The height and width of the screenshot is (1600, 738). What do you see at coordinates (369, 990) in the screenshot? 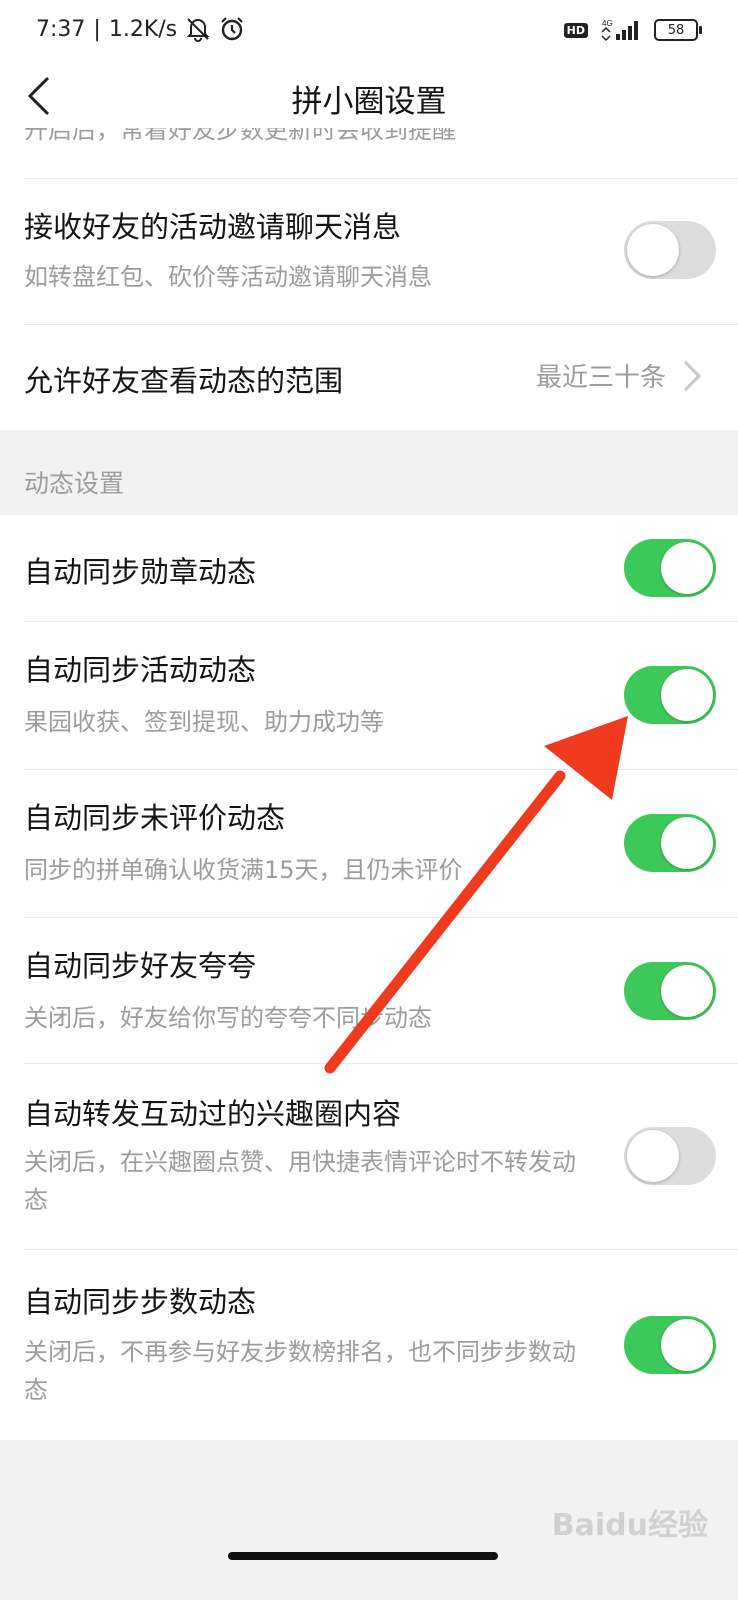
I see `setting-row-praise-sync: 自动同步好友夸夸 关闭后，好友给你写的夸夸不同步动态` at bounding box center [369, 990].